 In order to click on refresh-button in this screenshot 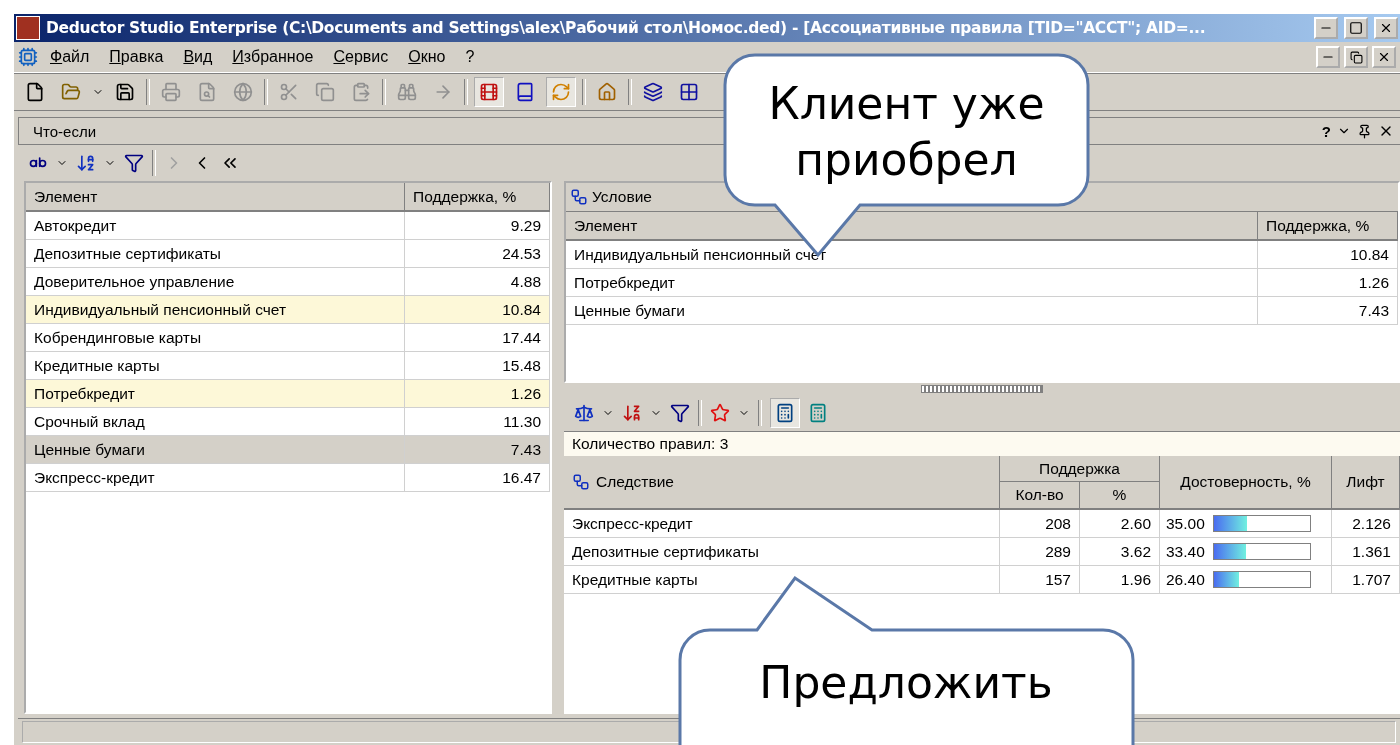, I will do `click(561, 92)`.